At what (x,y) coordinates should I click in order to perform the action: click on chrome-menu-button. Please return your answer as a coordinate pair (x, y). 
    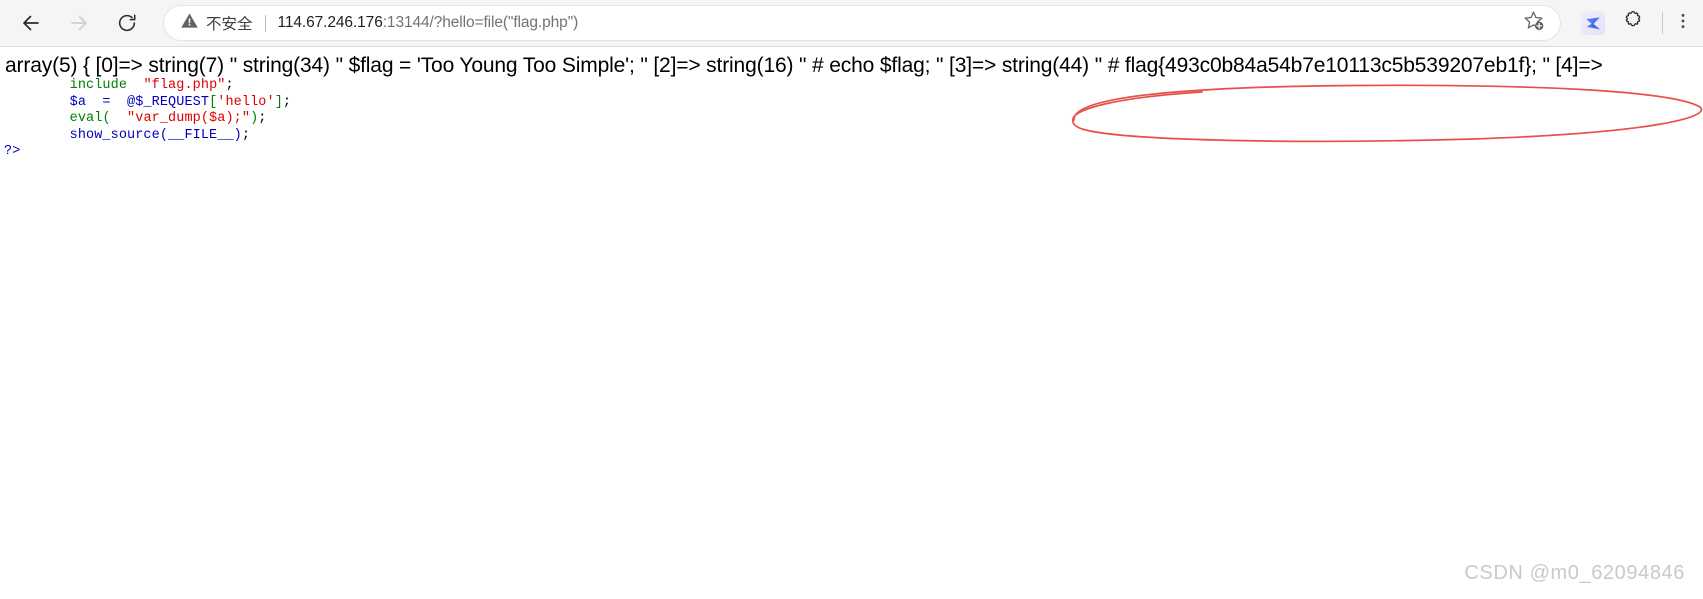
    Looking at the image, I should click on (1688, 23).